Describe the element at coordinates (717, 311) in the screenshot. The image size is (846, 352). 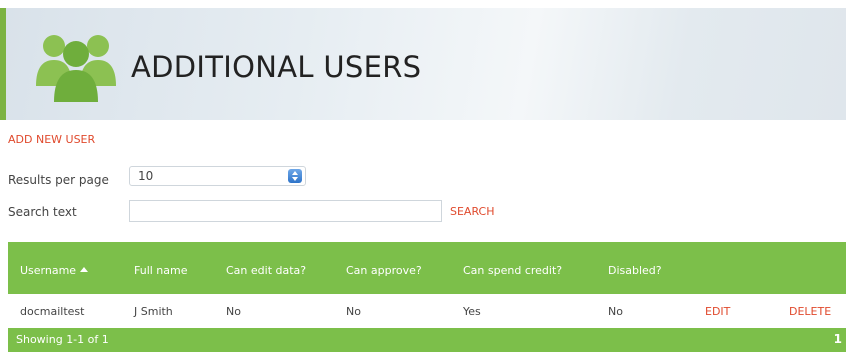
I see `edit-link: EDIT` at that location.